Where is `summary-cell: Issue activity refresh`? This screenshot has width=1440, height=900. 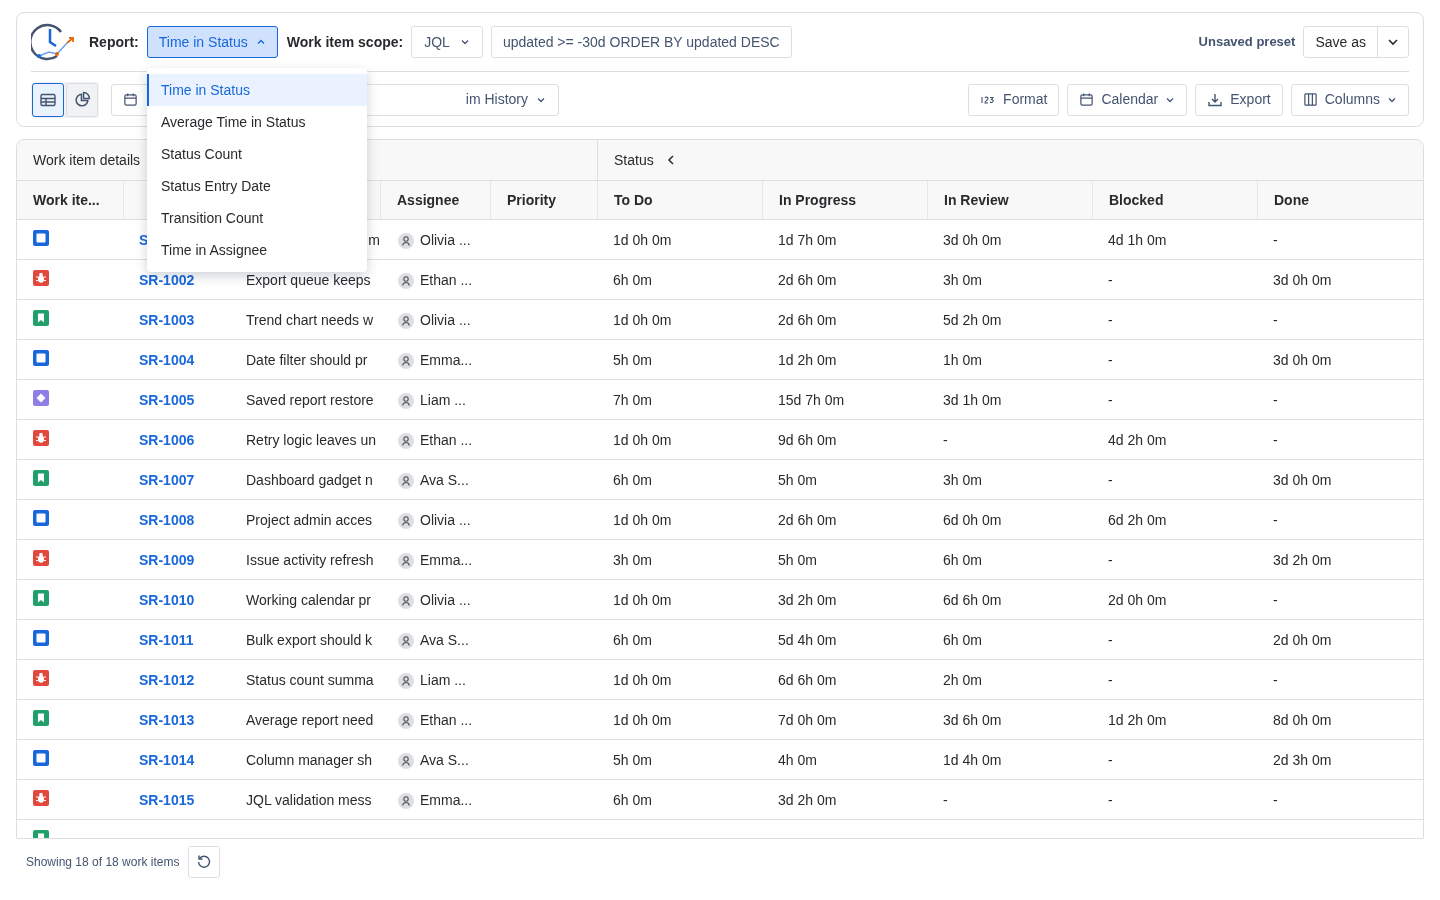 summary-cell: Issue activity refresh is located at coordinates (310, 560).